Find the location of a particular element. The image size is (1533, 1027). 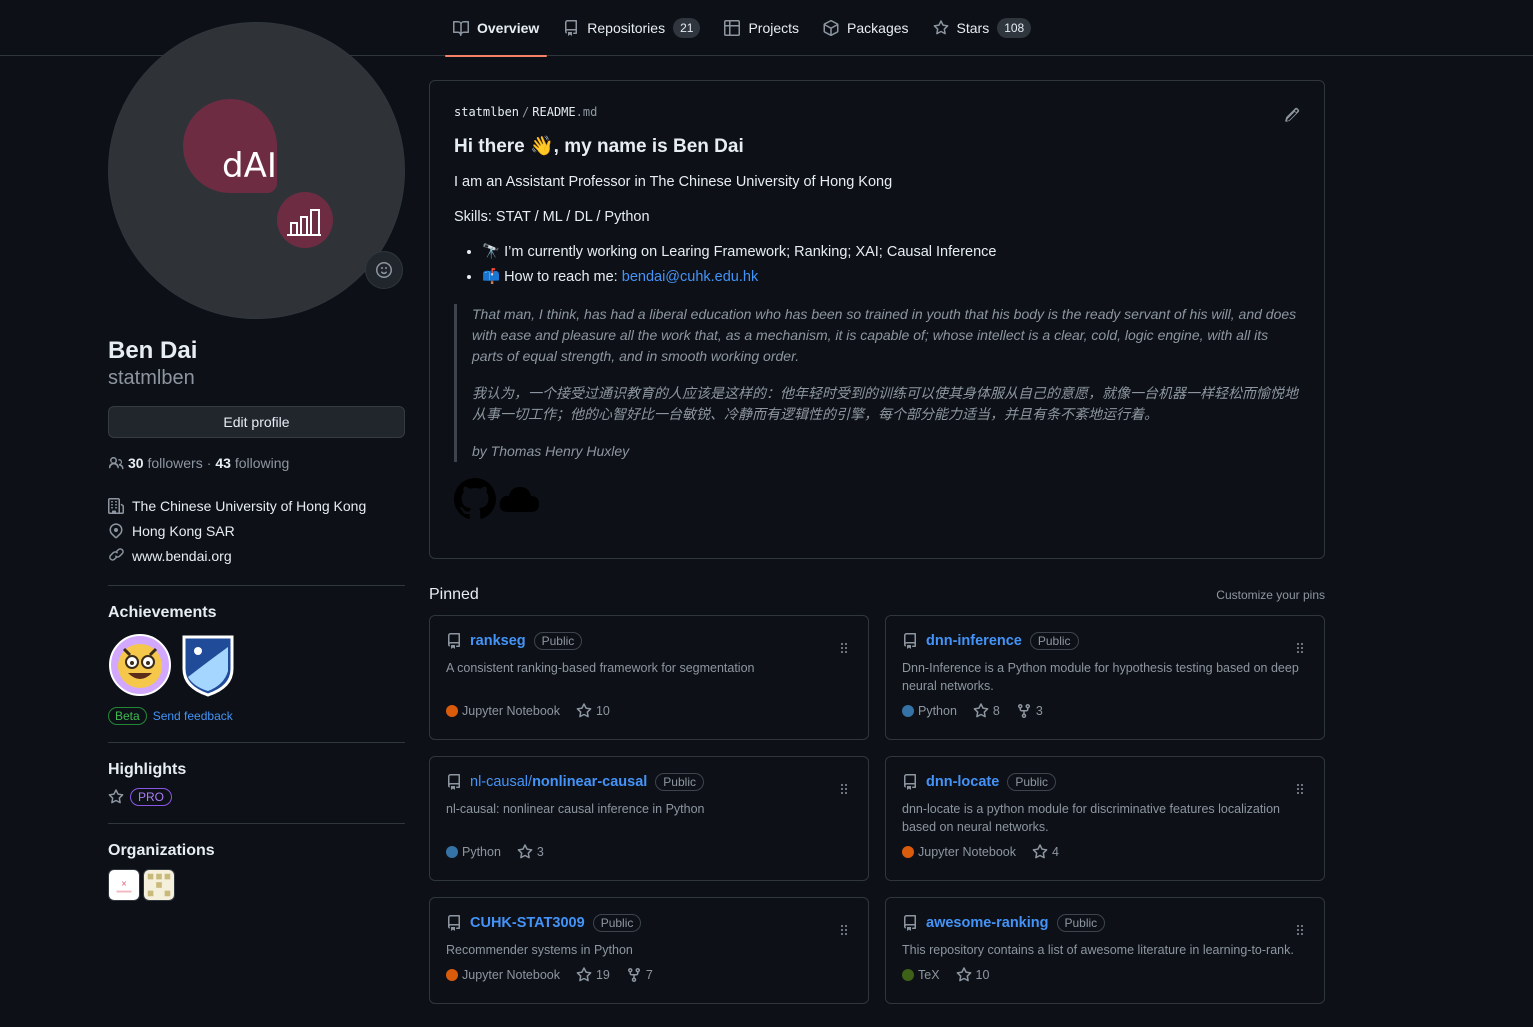

following-link: 43 following is located at coordinates (252, 463).